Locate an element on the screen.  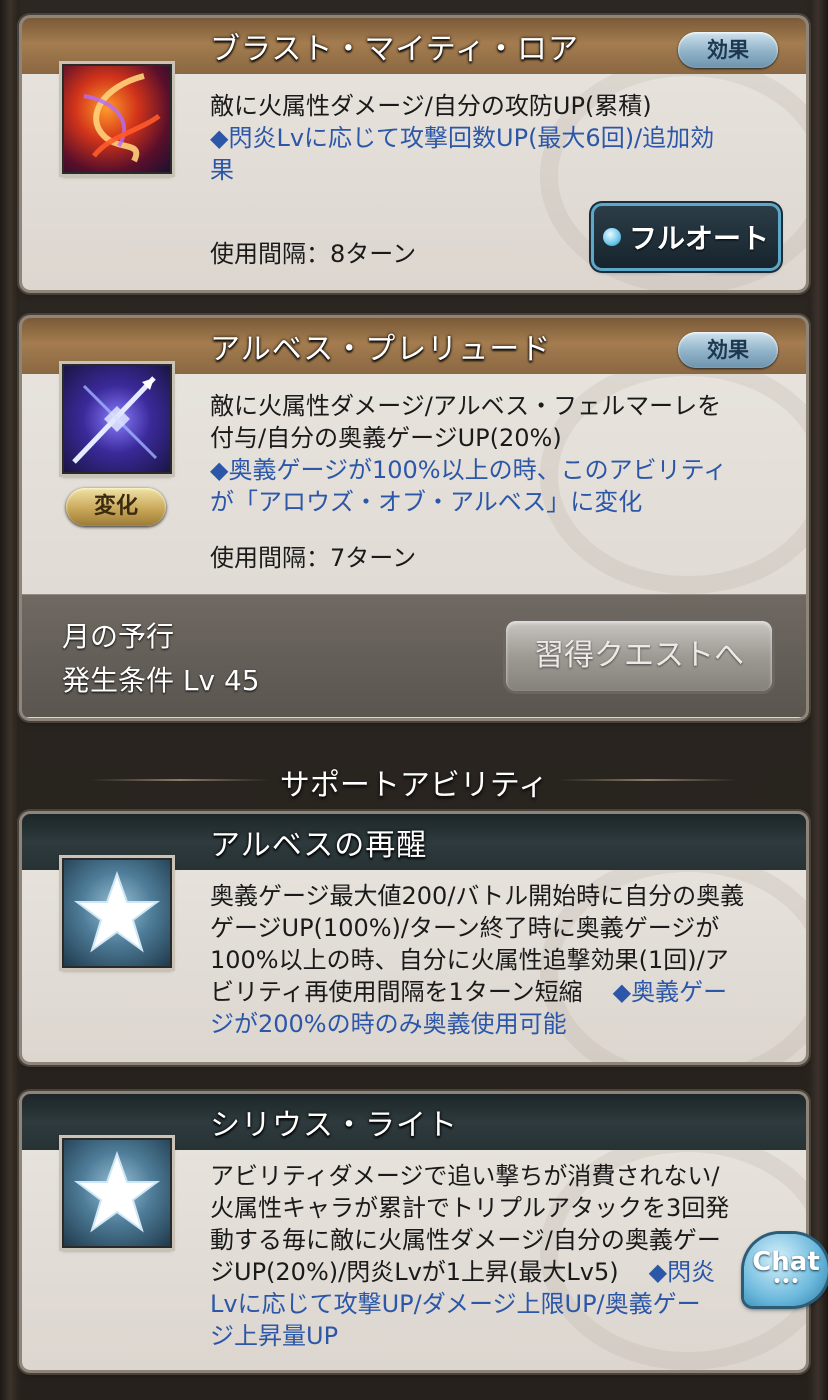
desc-line: 動する毎に敵に火属性ダメージ/自分の奥義ゲー is located at coordinates (465, 1240).